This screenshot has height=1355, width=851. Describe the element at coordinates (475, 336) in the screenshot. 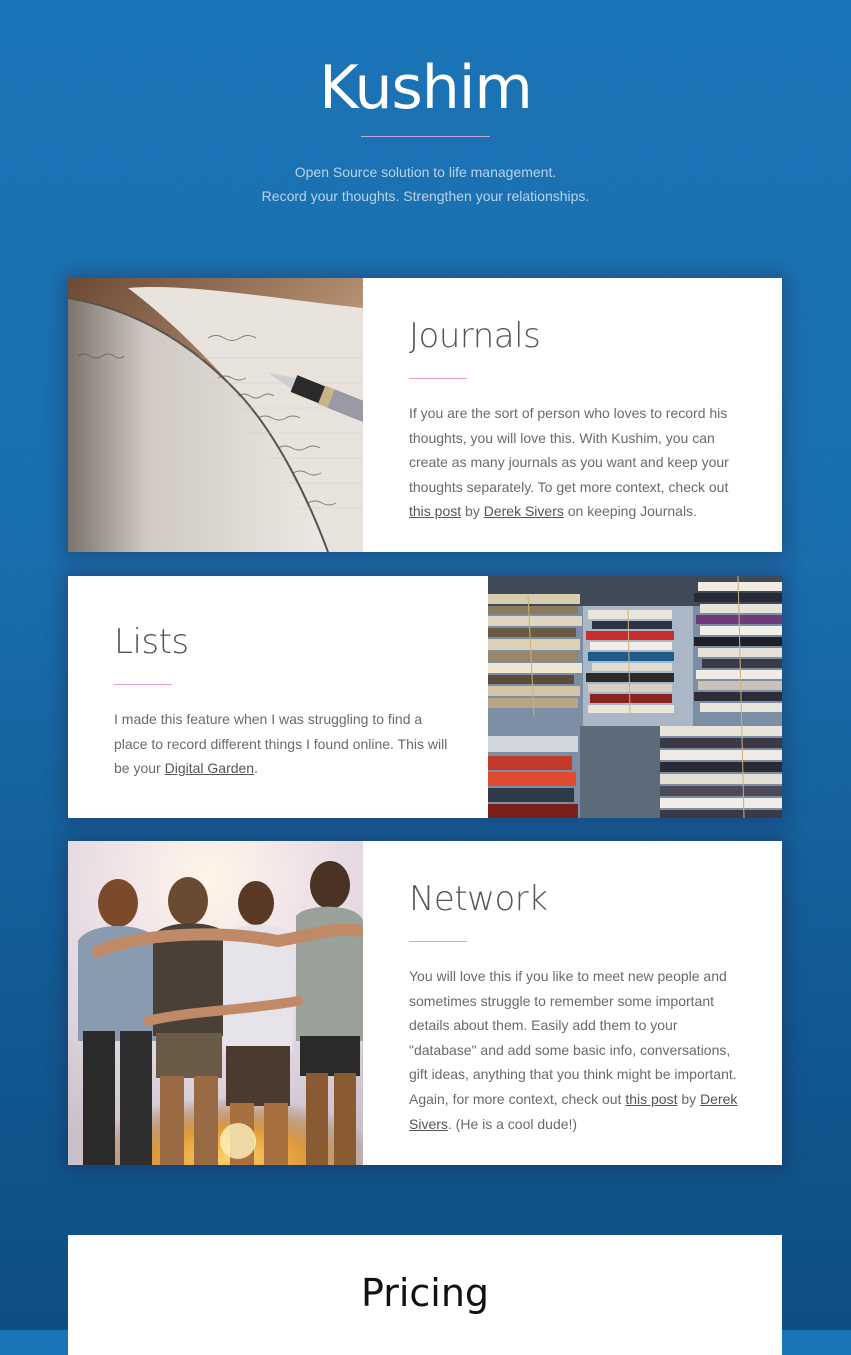

I see `journals-heading: Journals` at that location.